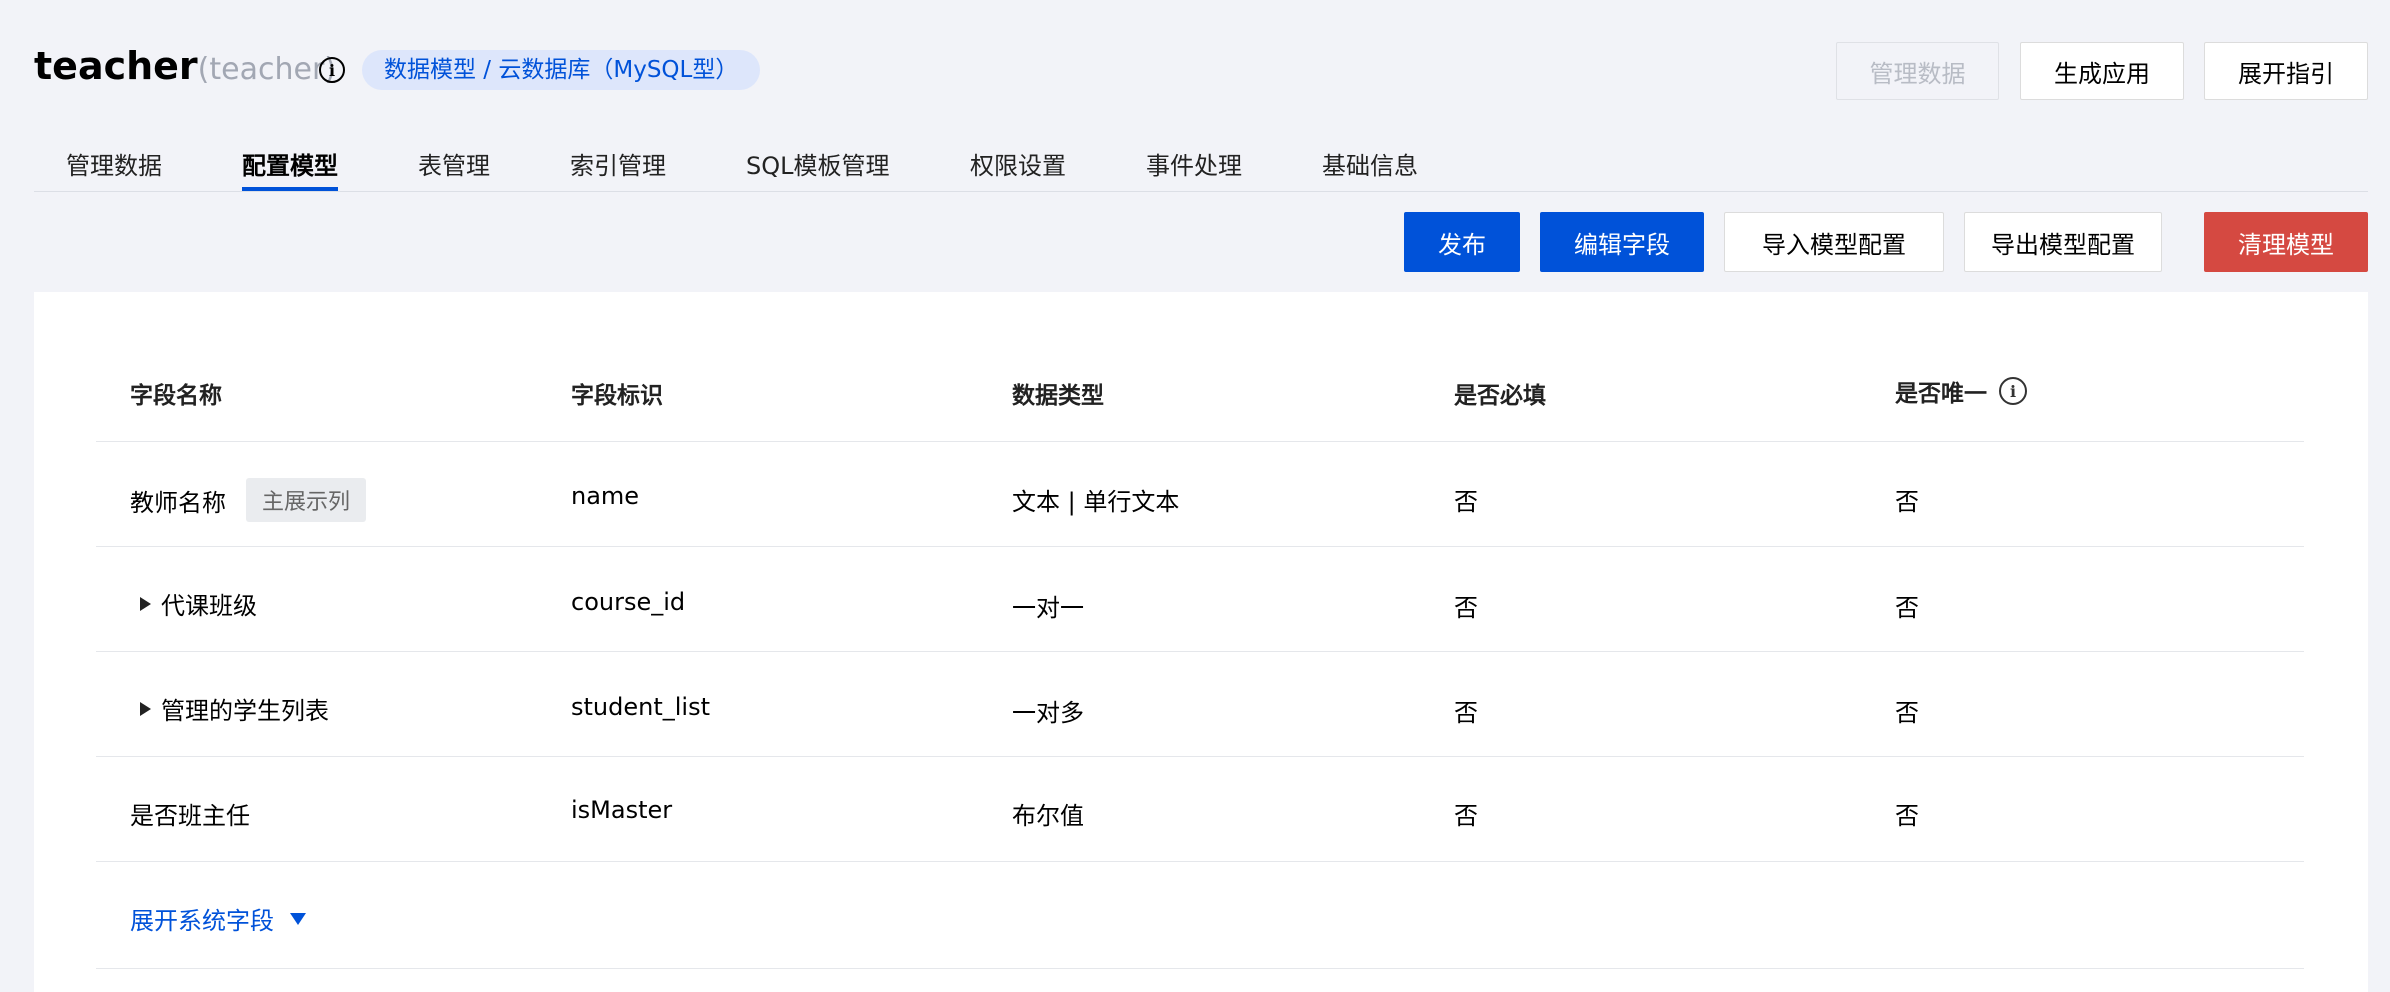 The image size is (2390, 992). Describe the element at coordinates (1622, 242) in the screenshot. I see `edit-fields-button: 编辑字段` at that location.